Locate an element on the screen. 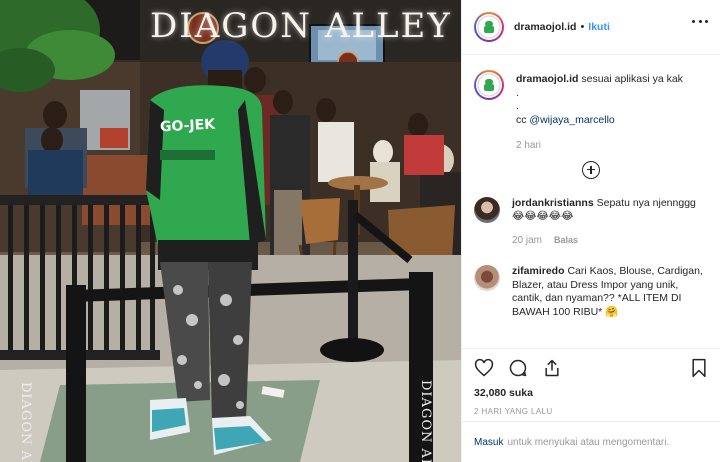 The width and height of the screenshot is (720, 462). caption-meta: 2 hari is located at coordinates (599, 146).